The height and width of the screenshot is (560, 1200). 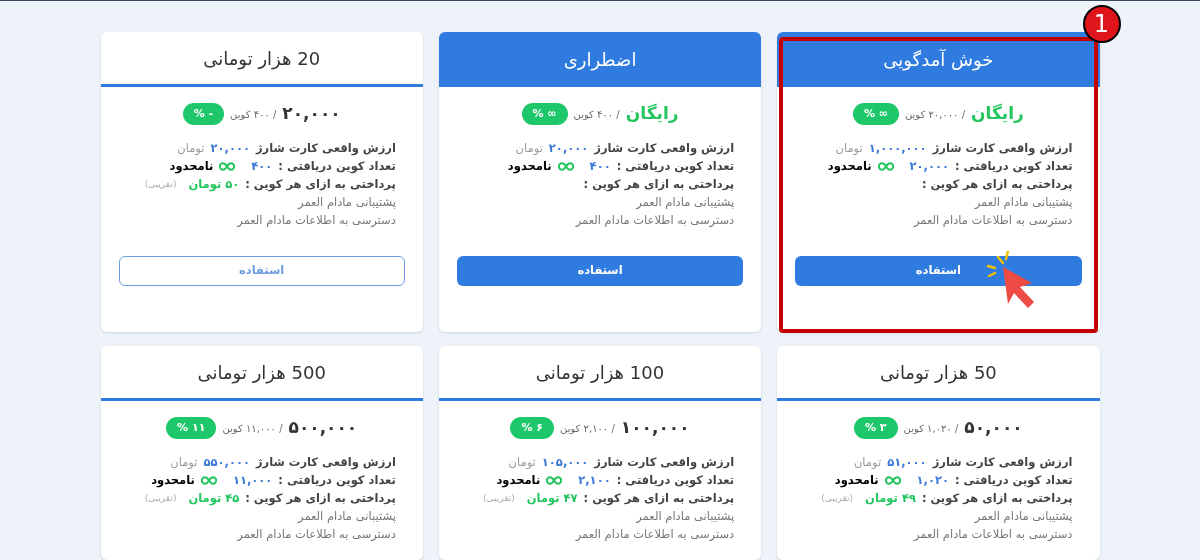 What do you see at coordinates (938, 60) in the screenshot?
I see `card-title: خوش آمدگویی` at bounding box center [938, 60].